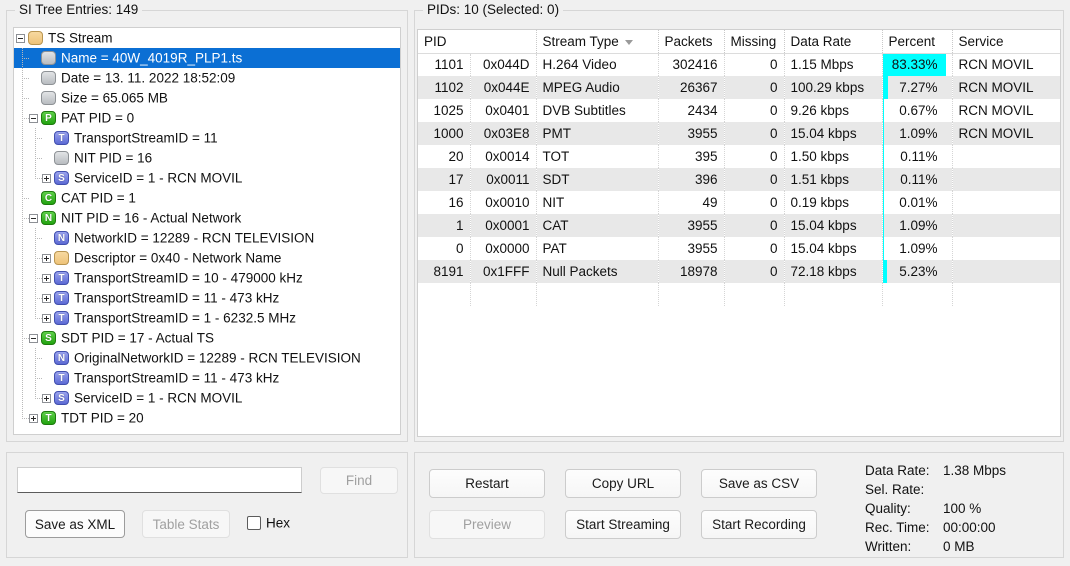 This screenshot has width=1070, height=566. I want to click on tree-node-purple-icon: N, so click(61, 358).